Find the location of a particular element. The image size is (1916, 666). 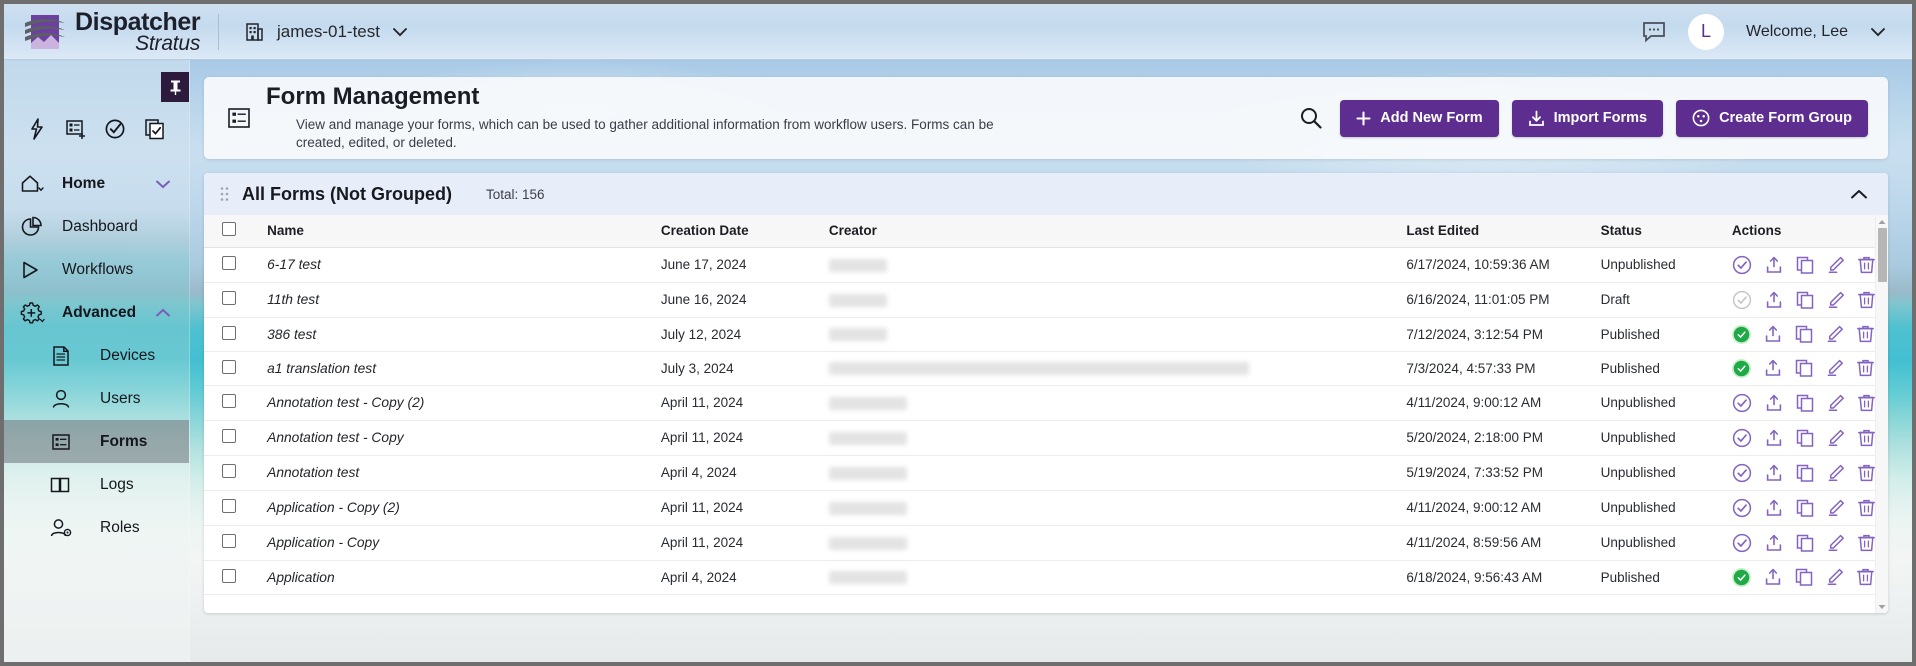

chevron-up-icon is located at coordinates (1859, 194).